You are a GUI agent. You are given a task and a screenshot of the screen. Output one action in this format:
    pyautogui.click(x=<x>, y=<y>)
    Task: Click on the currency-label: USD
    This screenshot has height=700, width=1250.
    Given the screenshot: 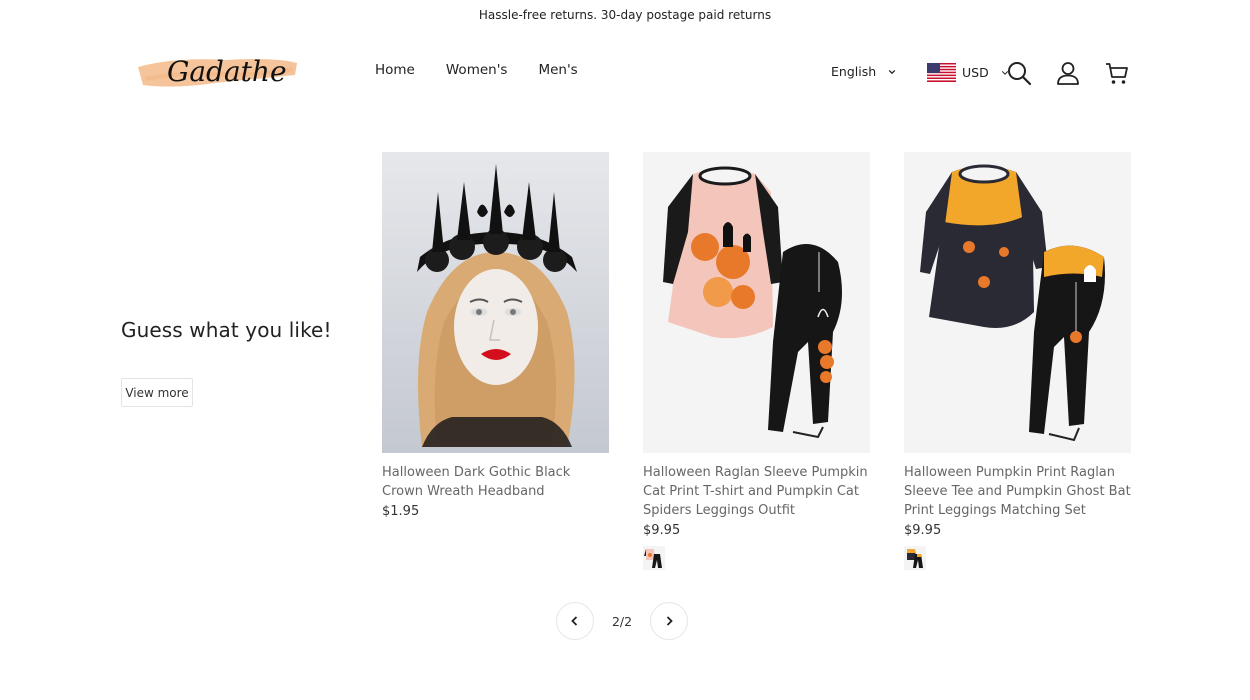 What is the action you would take?
    pyautogui.click(x=975, y=72)
    